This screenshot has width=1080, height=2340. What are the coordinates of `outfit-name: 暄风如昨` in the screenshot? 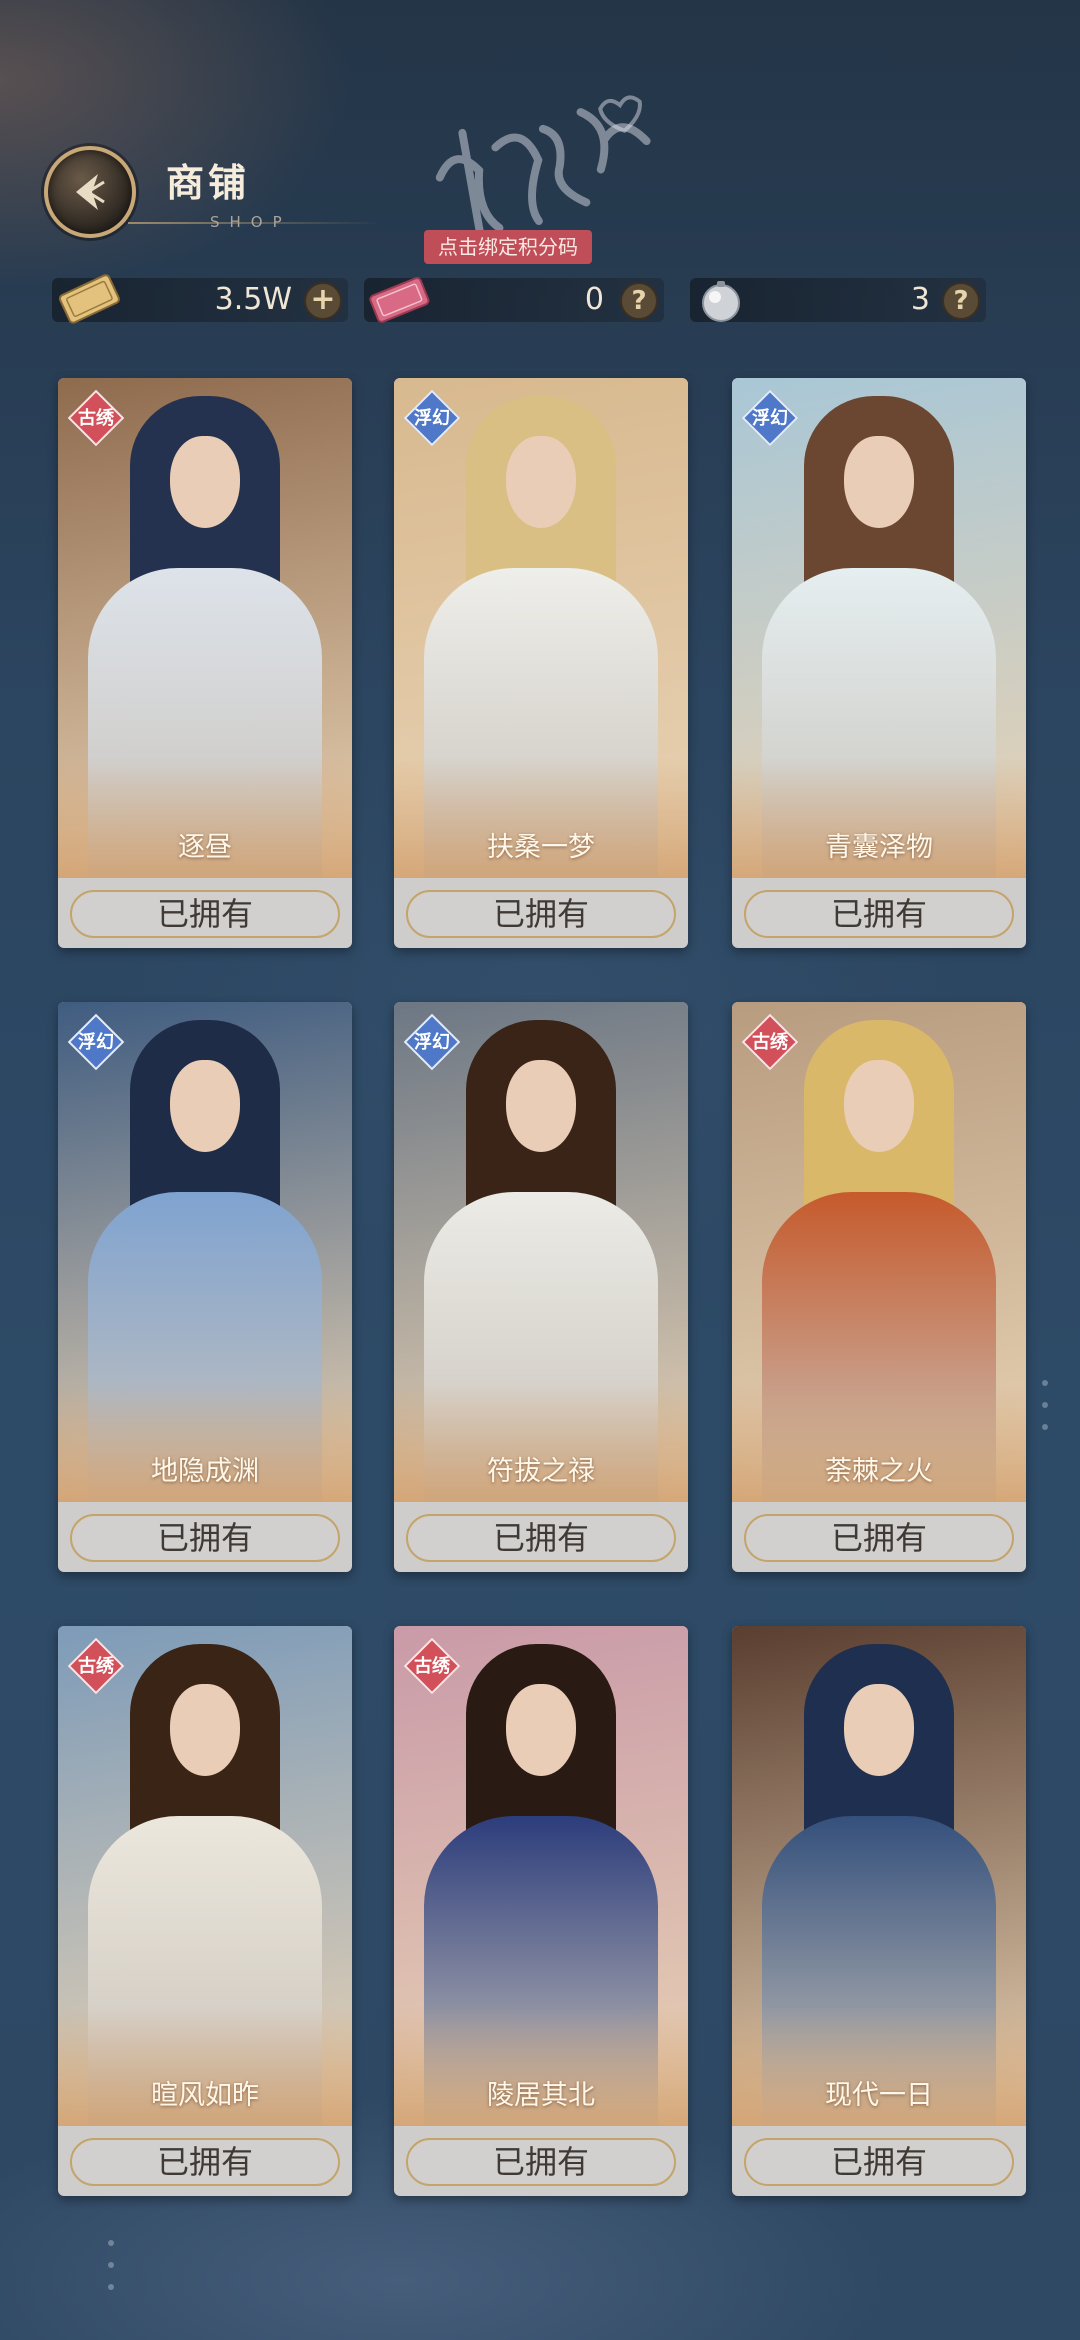 It's located at (205, 2095).